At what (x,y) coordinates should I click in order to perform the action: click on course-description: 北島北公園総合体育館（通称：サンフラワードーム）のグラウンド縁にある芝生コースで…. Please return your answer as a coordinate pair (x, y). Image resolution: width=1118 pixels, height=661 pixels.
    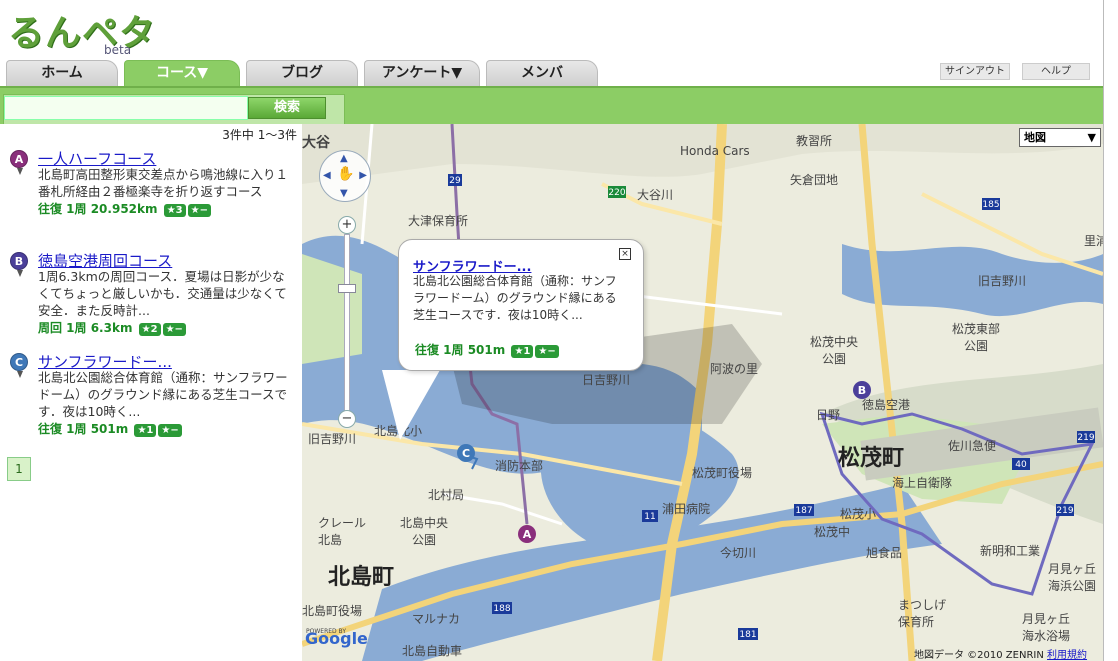
    Looking at the image, I should click on (163, 403).